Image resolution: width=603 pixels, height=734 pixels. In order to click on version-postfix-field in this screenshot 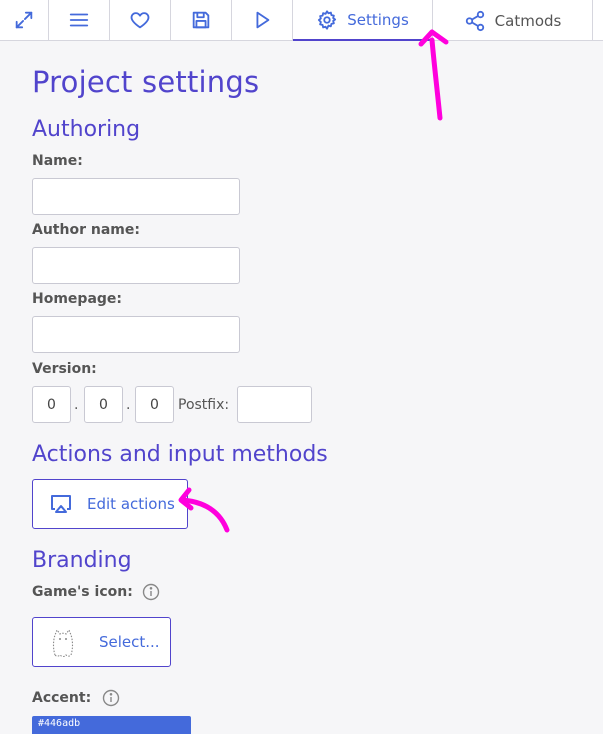, I will do `click(274, 404)`.